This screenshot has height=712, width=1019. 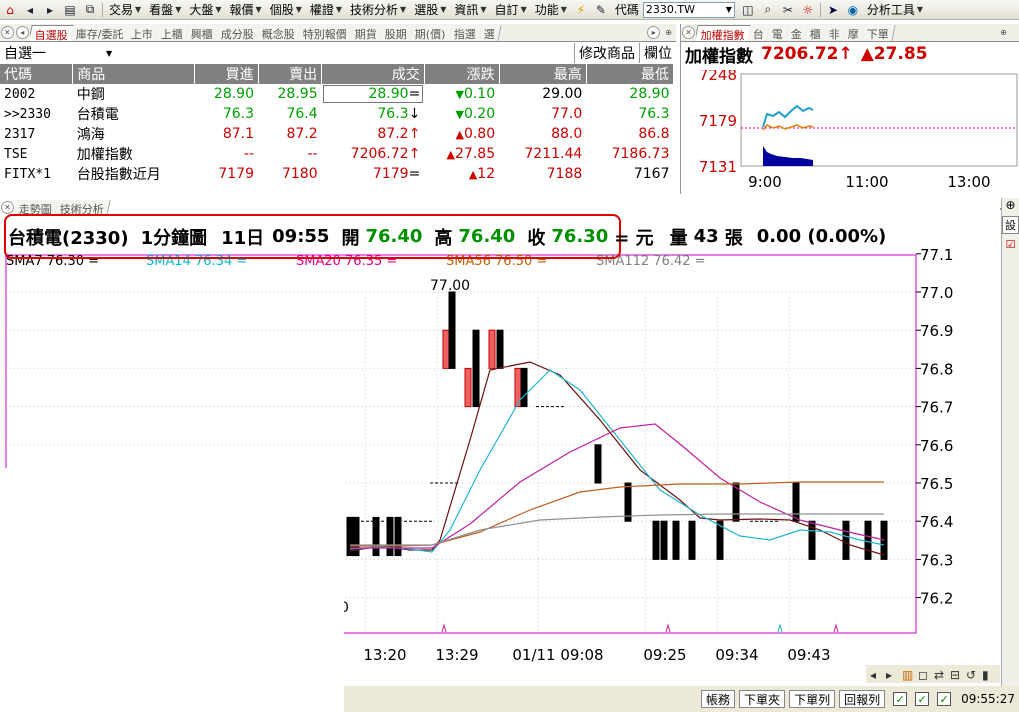 I want to click on menu-item: 交易 ▼, so click(x=125, y=9).